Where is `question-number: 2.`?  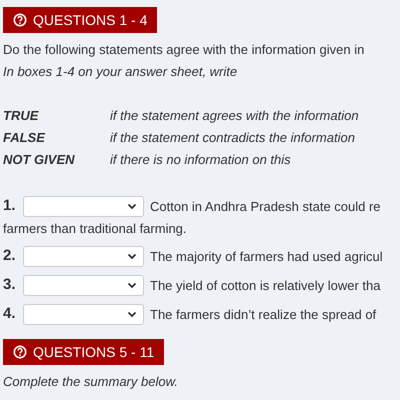 question-number: 2. is located at coordinates (10, 256).